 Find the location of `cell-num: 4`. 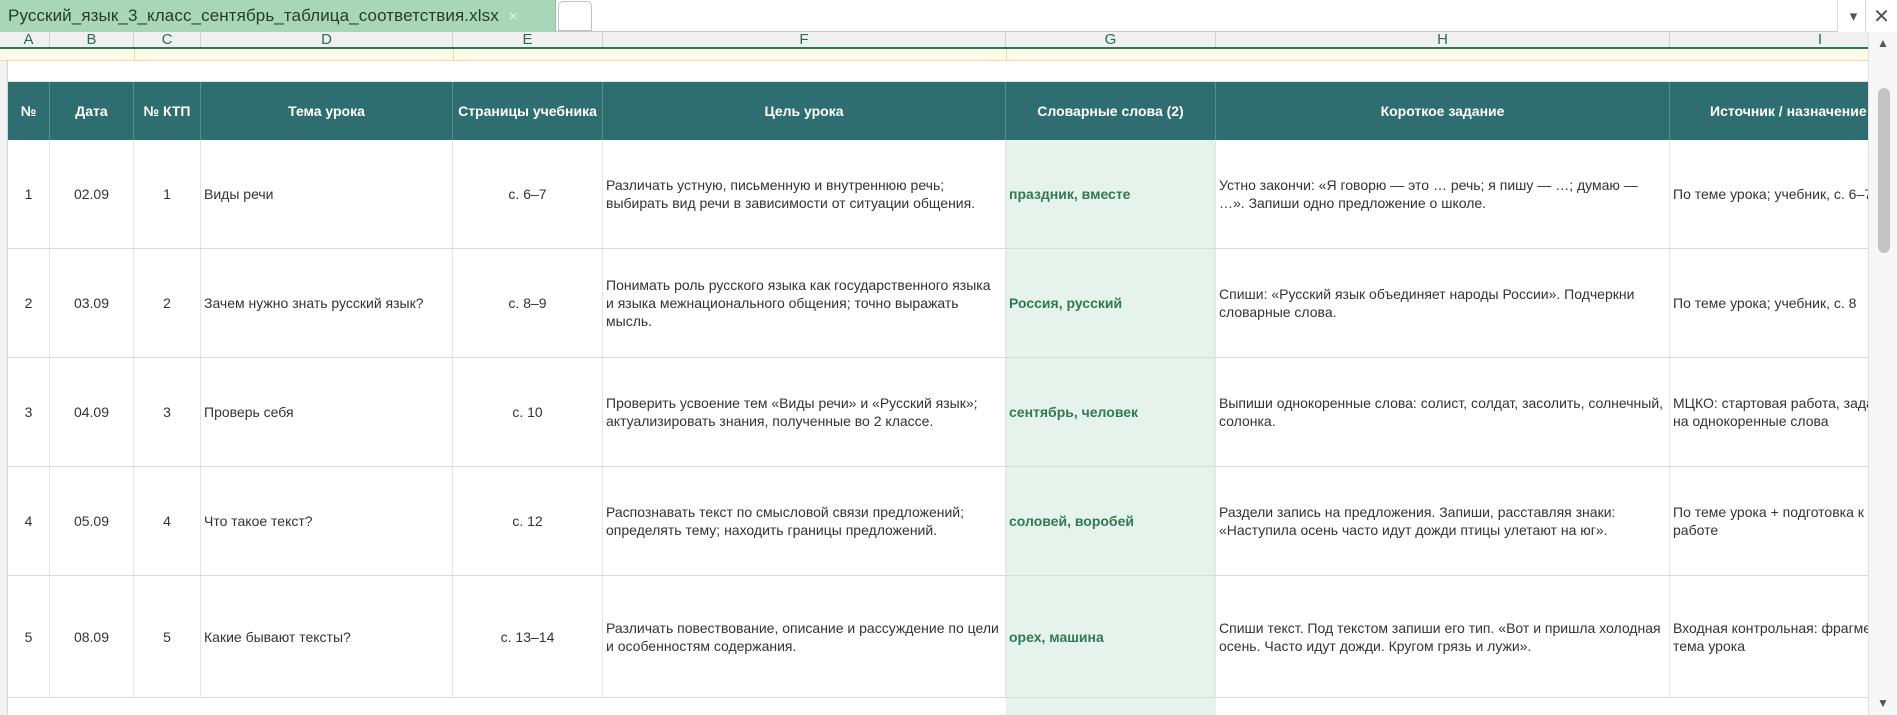

cell-num: 4 is located at coordinates (29, 521).